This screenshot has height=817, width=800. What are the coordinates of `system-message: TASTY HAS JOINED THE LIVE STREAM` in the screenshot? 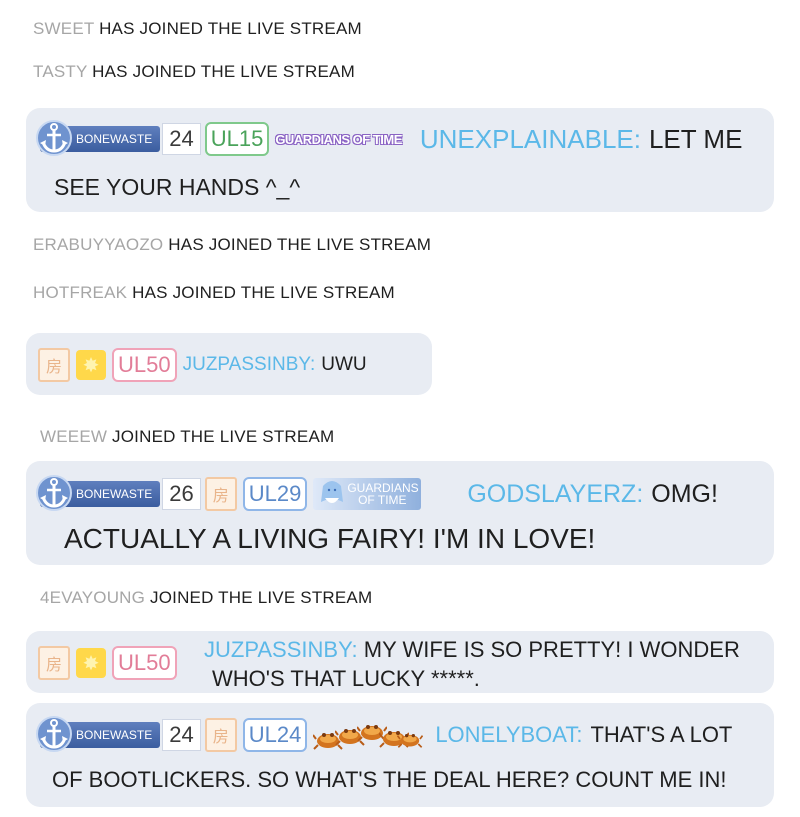 It's located at (194, 72).